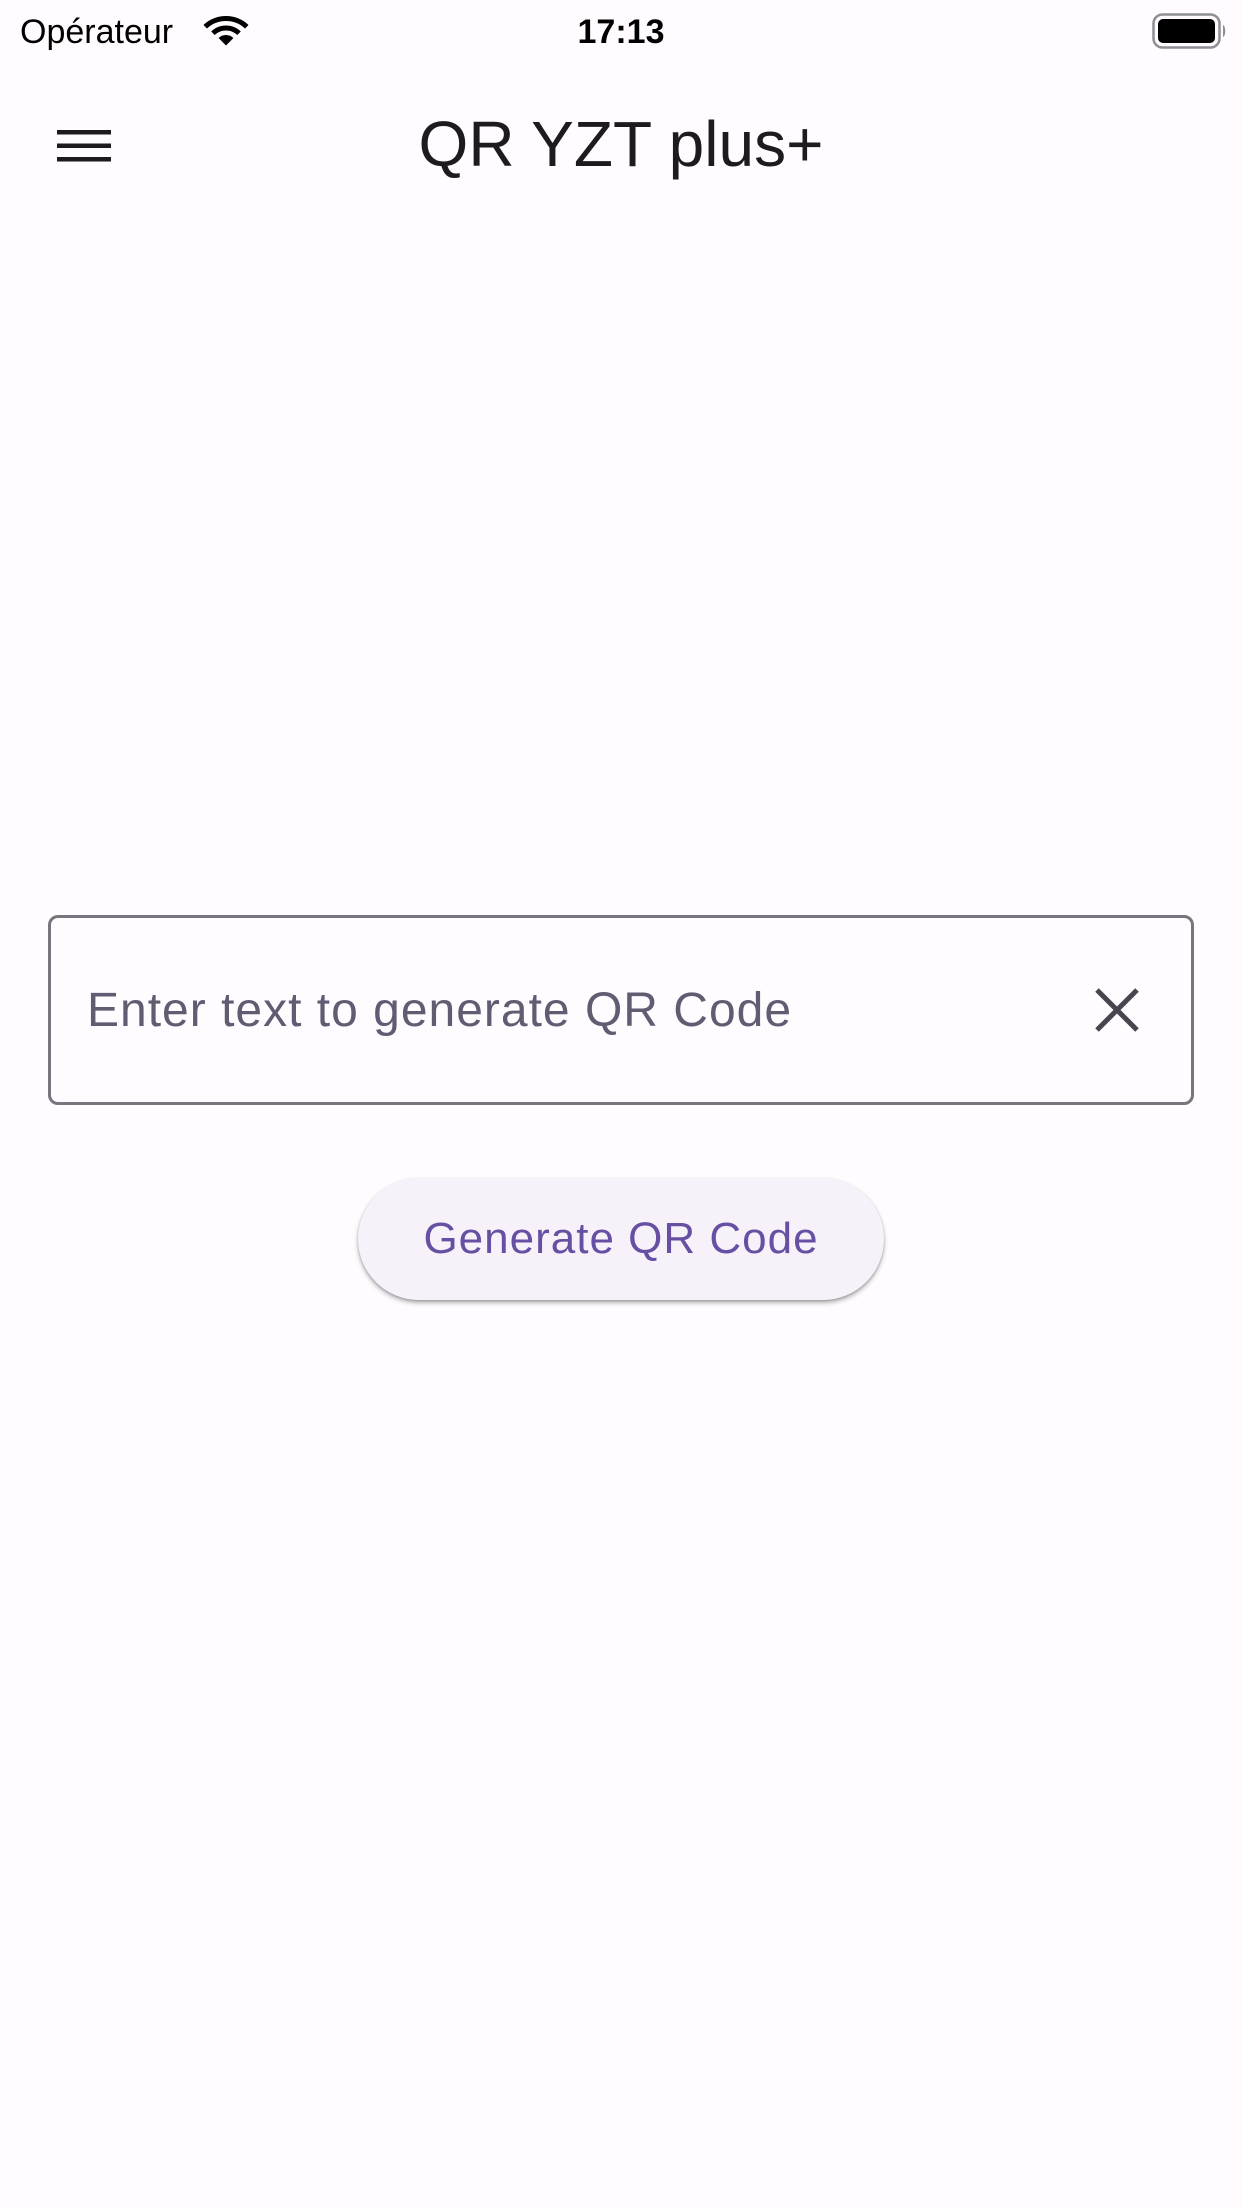 Image resolution: width=1242 pixels, height=2208 pixels. Describe the element at coordinates (621, 1239) in the screenshot. I see `generate-qr-button: Generate QR Code` at that location.